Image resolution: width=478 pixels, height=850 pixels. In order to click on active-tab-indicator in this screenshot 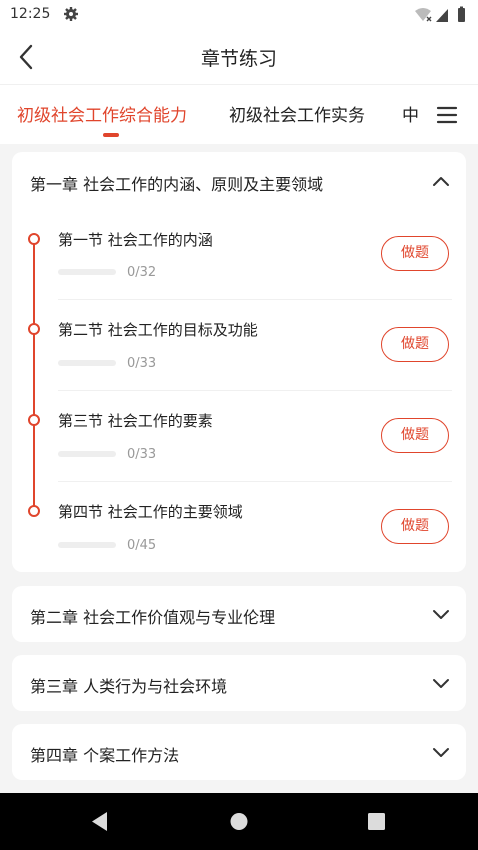, I will do `click(111, 135)`.